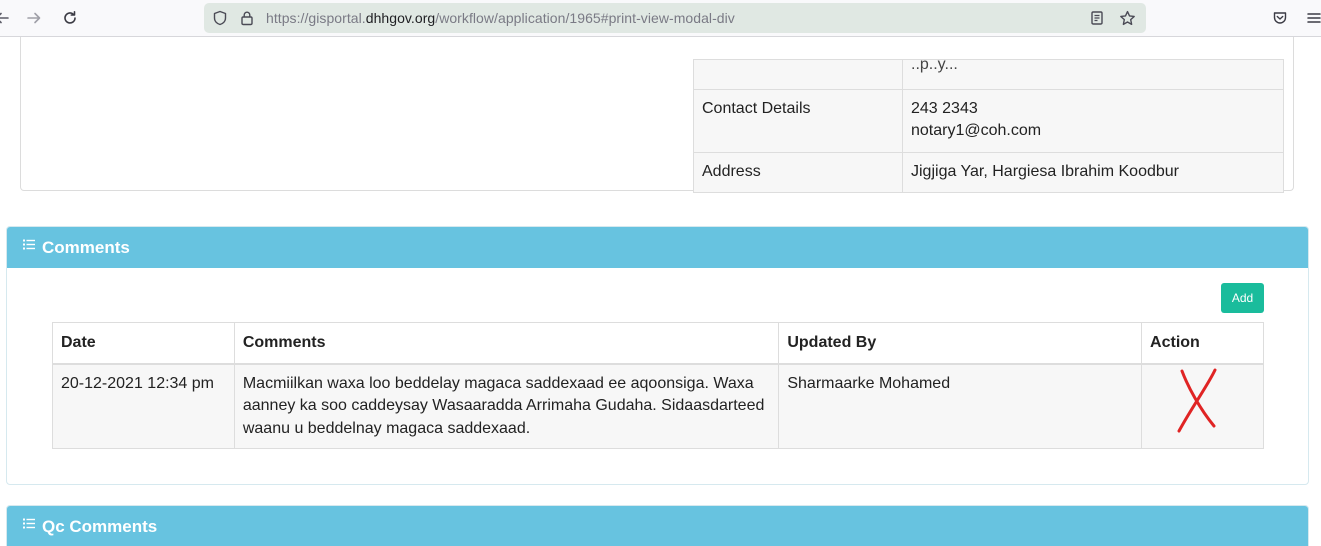 Image resolution: width=1321 pixels, height=546 pixels. I want to click on back-arrow-icon, so click(7, 18).